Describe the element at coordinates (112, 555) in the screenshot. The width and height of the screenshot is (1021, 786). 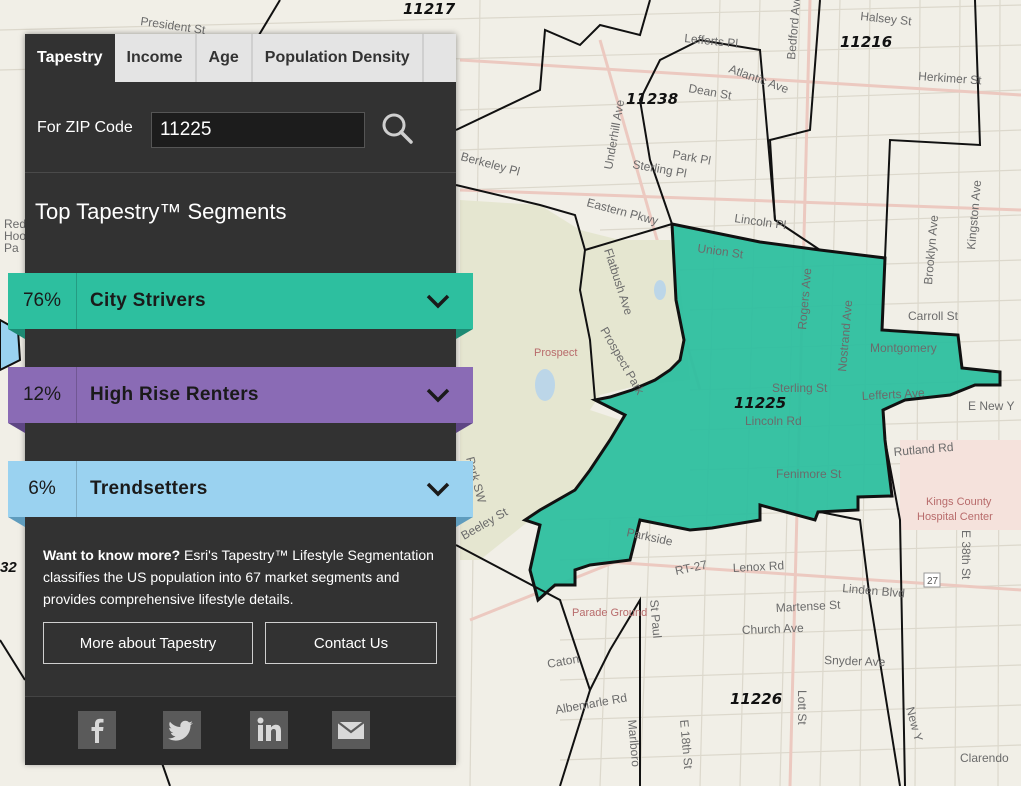
I see `info-bold: Want to know more?` at that location.